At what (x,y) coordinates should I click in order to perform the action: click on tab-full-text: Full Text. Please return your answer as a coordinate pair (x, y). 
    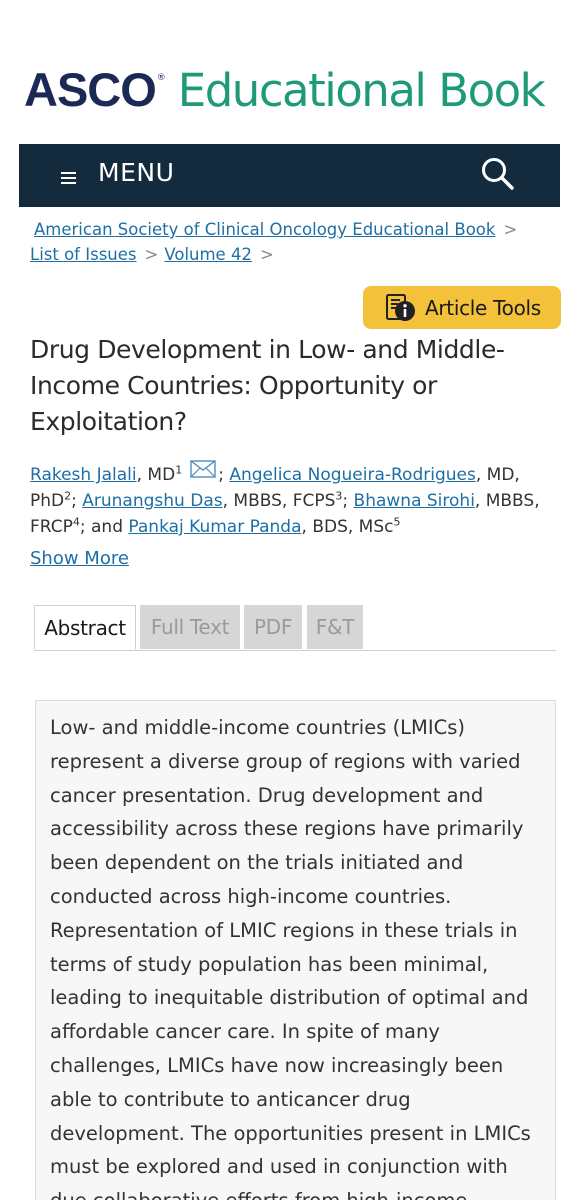
    Looking at the image, I should click on (190, 627).